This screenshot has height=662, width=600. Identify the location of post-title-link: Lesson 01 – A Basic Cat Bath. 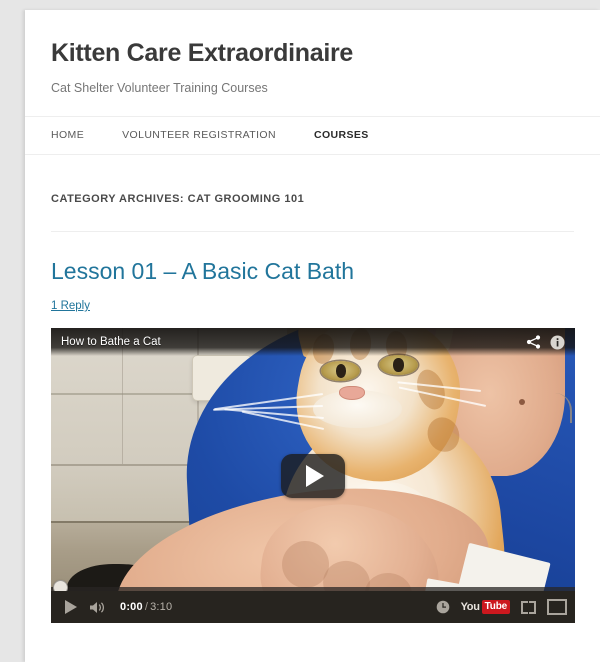
(312, 271).